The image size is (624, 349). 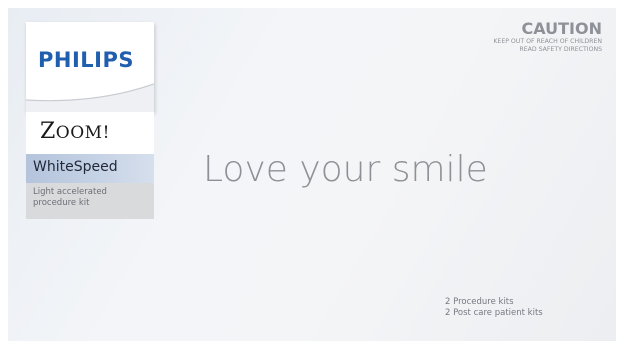 I want to click on caution-line: KEEP OUT OF REACH OF CHILDREN, so click(x=547, y=41).